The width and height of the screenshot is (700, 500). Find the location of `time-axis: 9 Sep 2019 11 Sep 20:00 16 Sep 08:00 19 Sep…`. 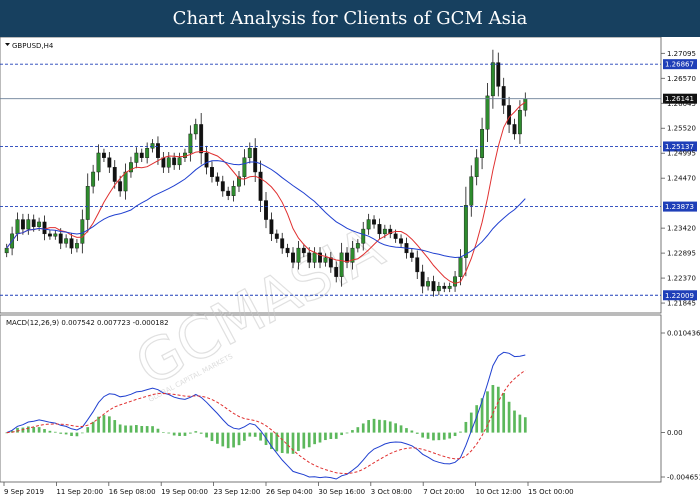

time-axis: 9 Sep 2019 11 Sep 20:00 16 Sep 08:00 19 Sep… is located at coordinates (288, 489).